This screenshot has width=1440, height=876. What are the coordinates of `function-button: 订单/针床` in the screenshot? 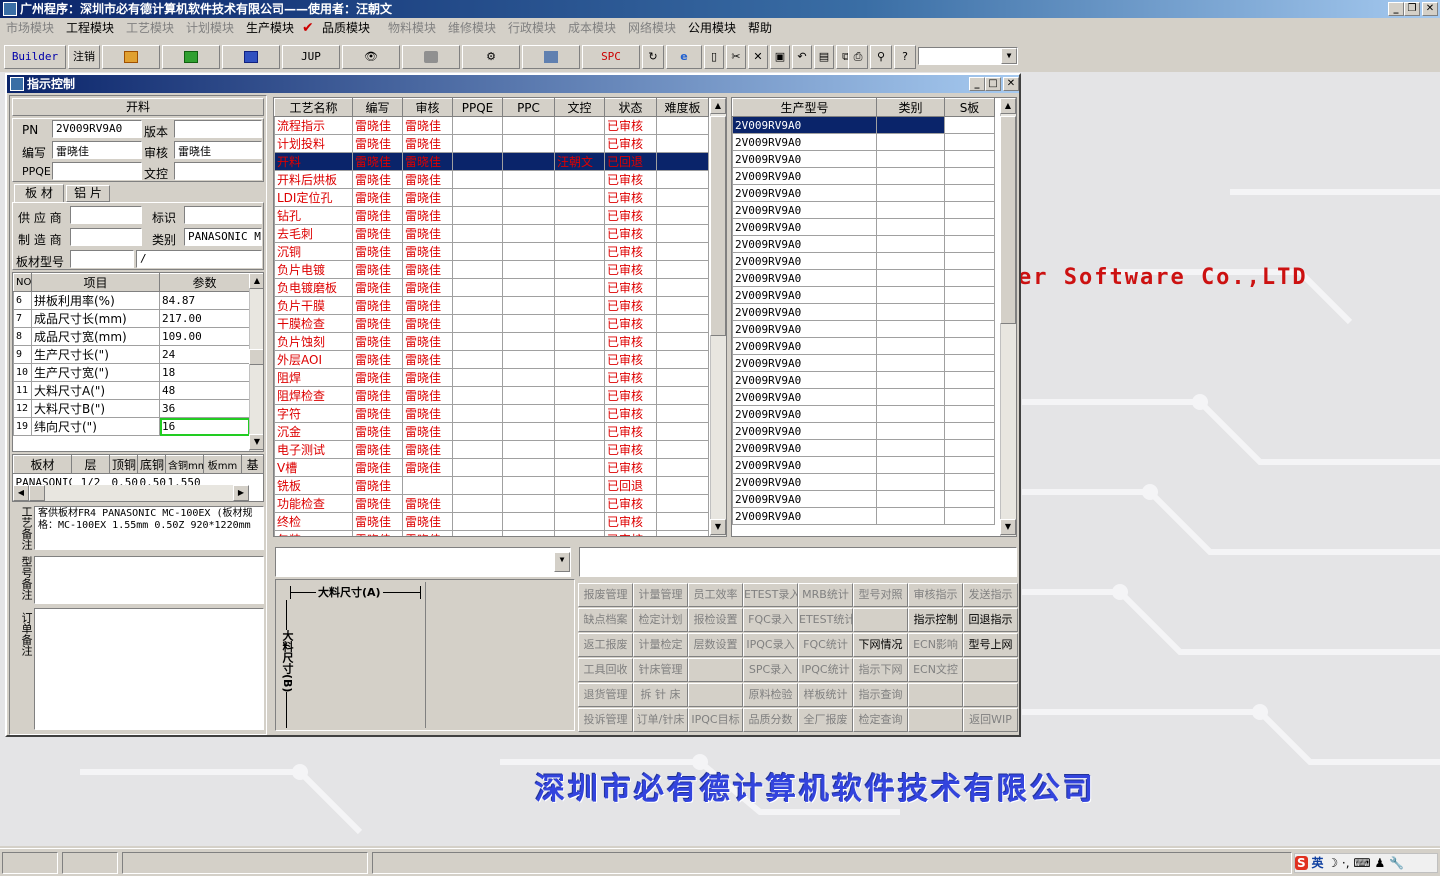 It's located at (660, 720).